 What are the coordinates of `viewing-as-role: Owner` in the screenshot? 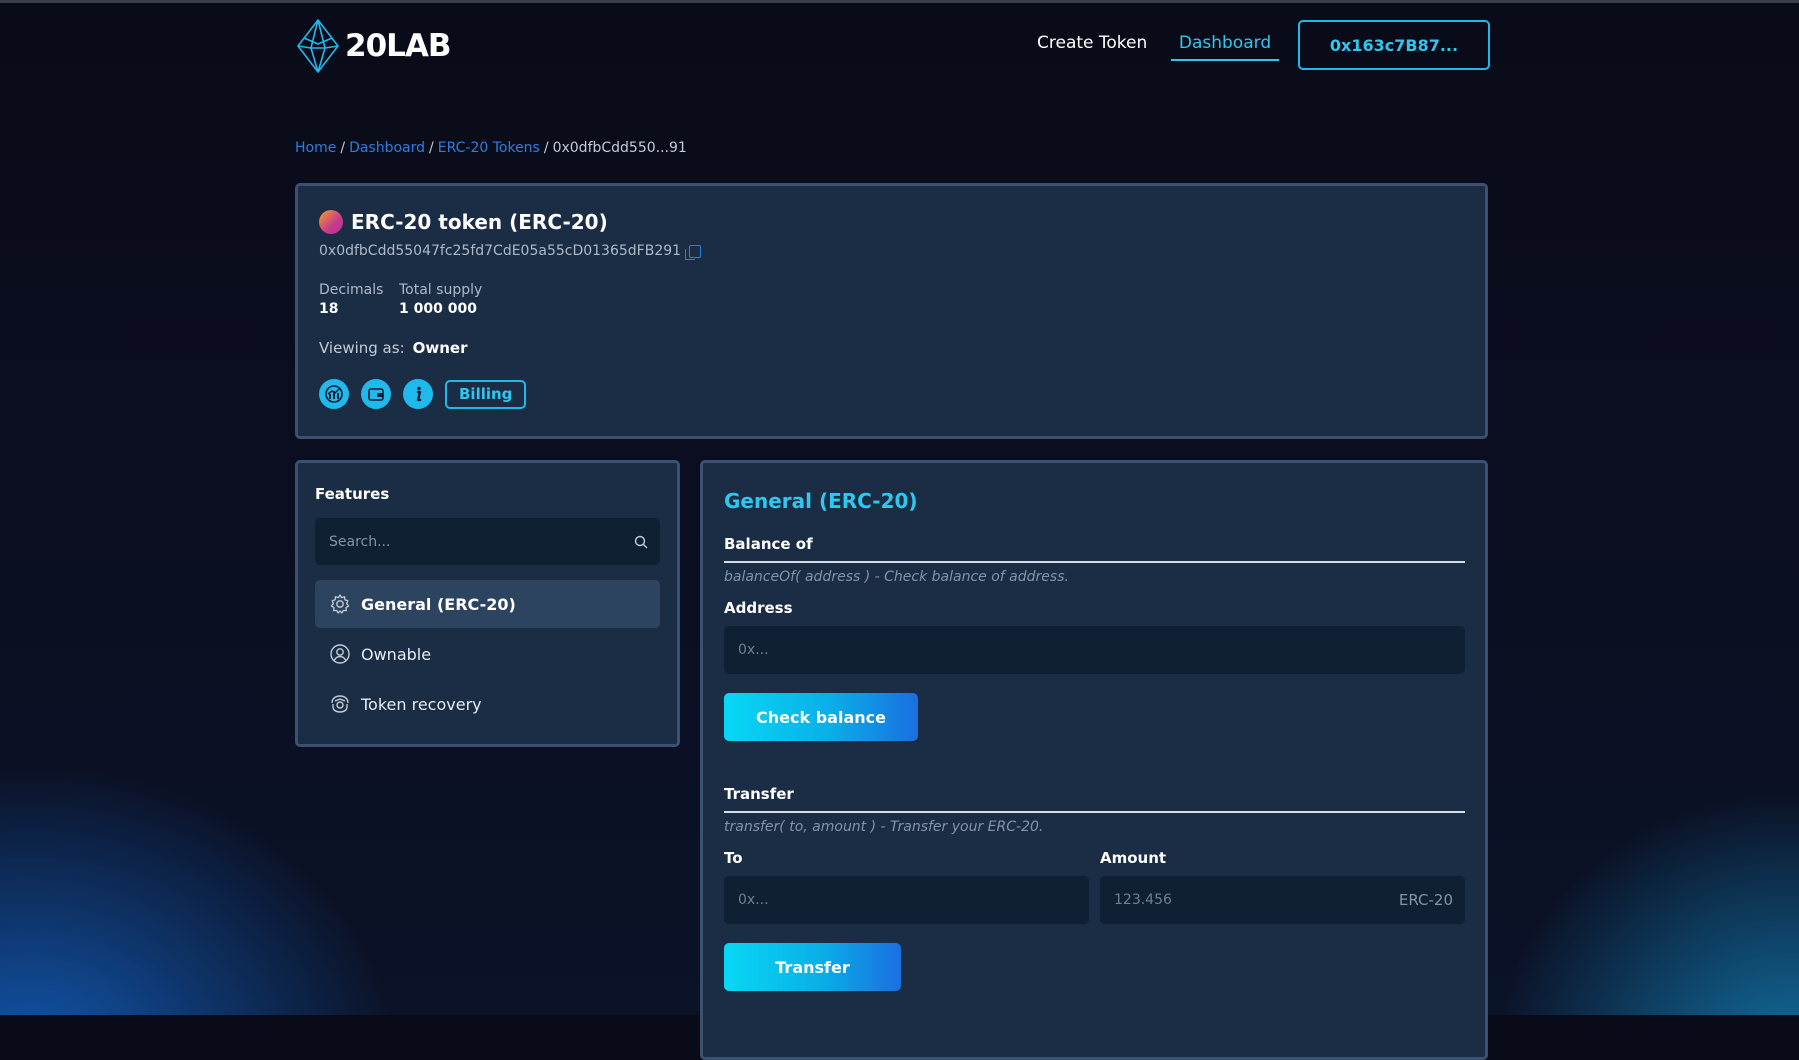 It's located at (440, 348).